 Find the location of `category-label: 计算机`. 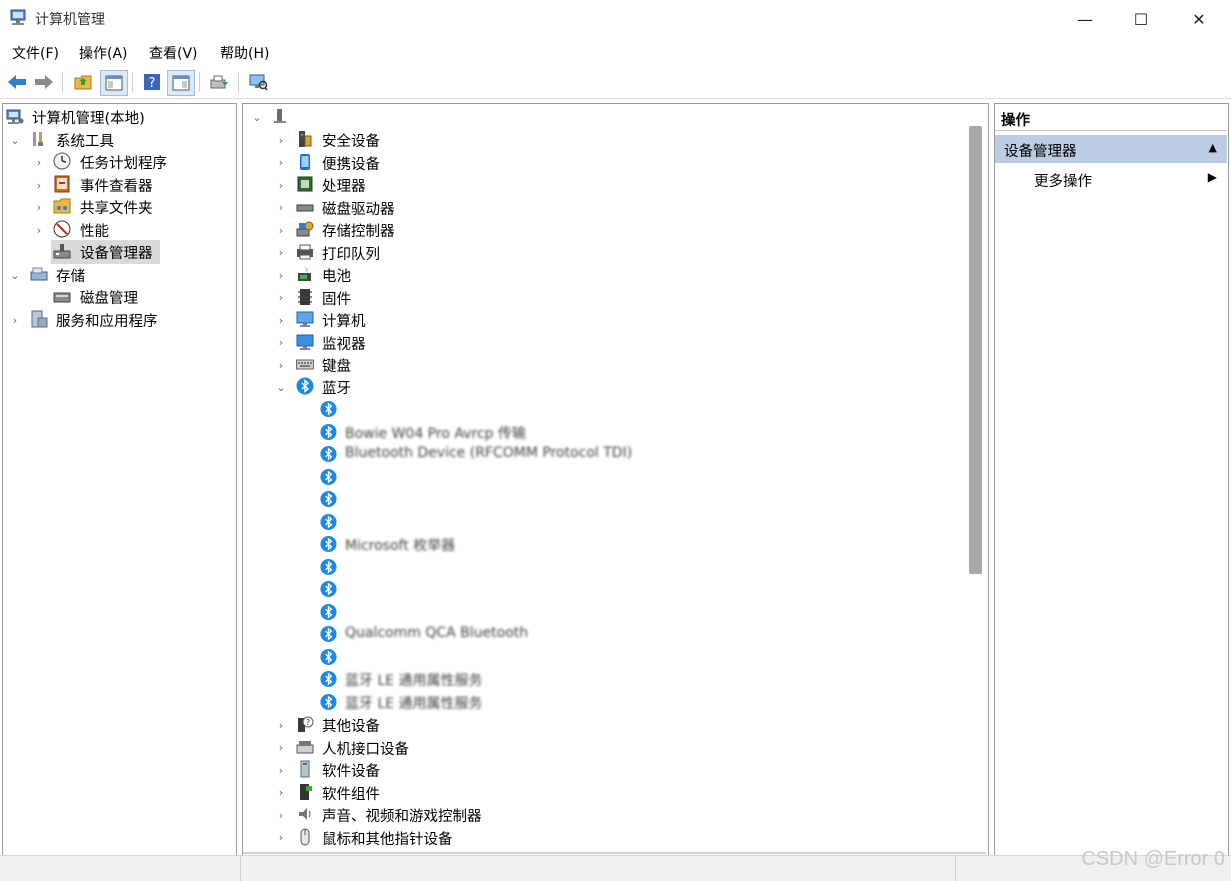

category-label: 计算机 is located at coordinates (344, 322).